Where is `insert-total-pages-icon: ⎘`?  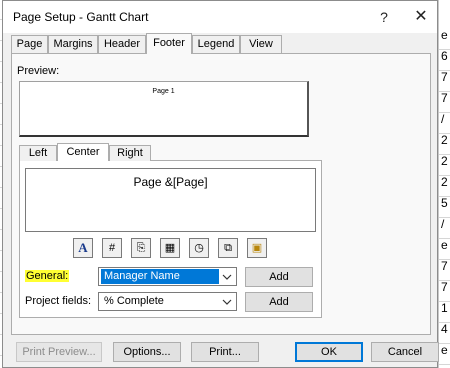
insert-total-pages-icon: ⎘ is located at coordinates (141, 248).